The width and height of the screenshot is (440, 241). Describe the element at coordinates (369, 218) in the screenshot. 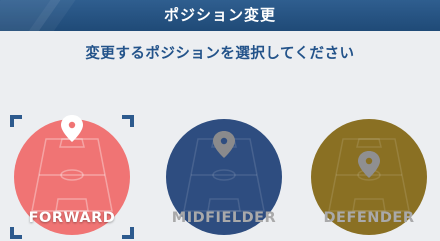

I see `position-label: DEFENDER` at that location.